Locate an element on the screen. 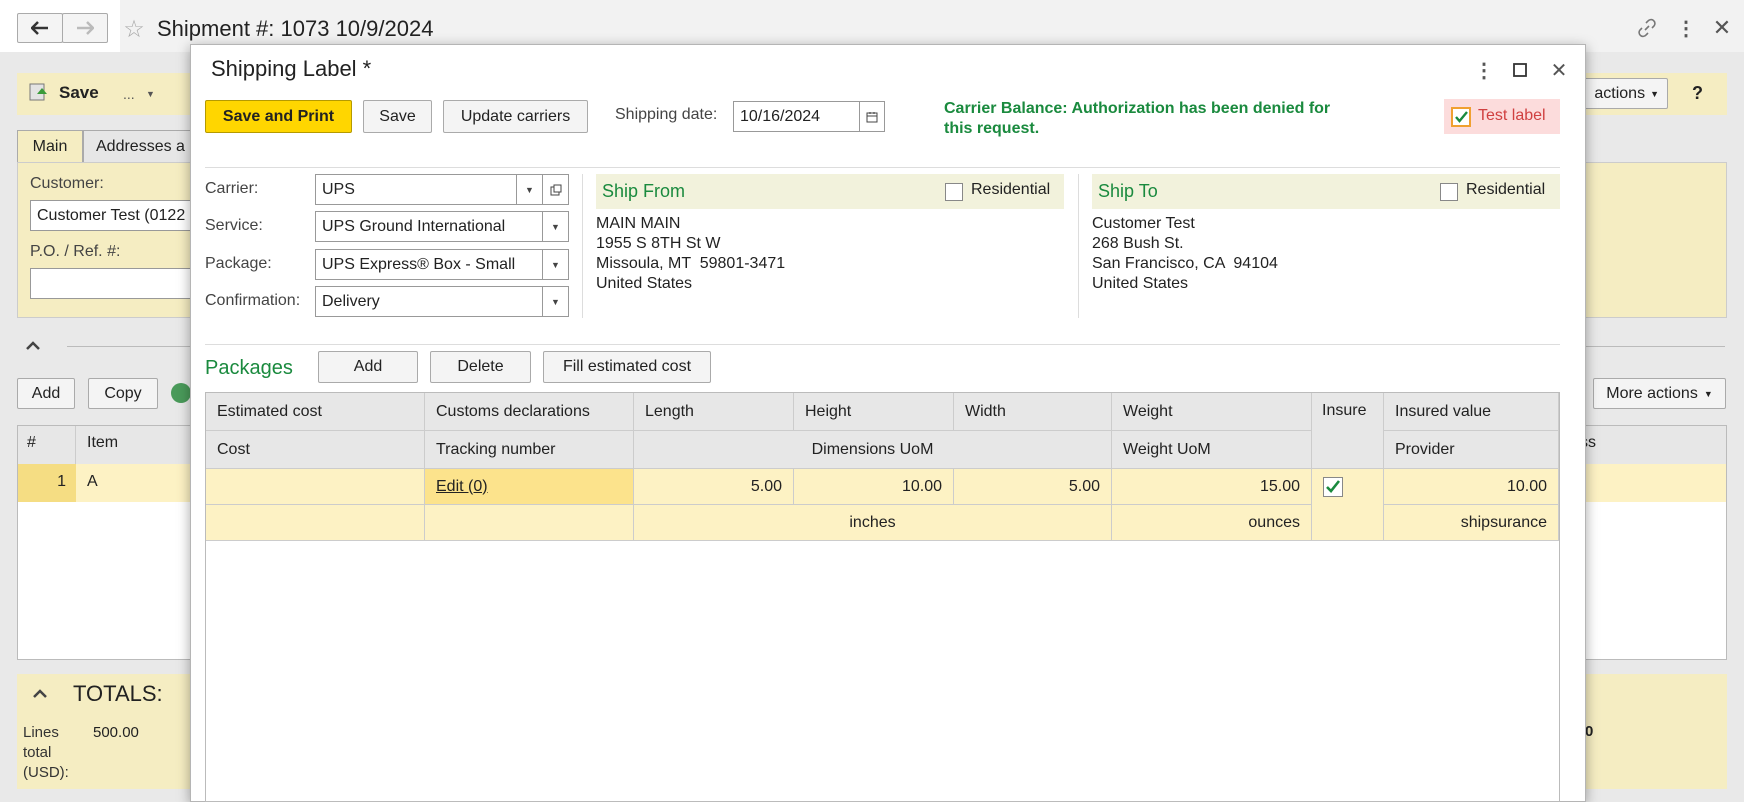 The width and height of the screenshot is (1744, 802). service-value: UPS Ground International is located at coordinates (414, 226).